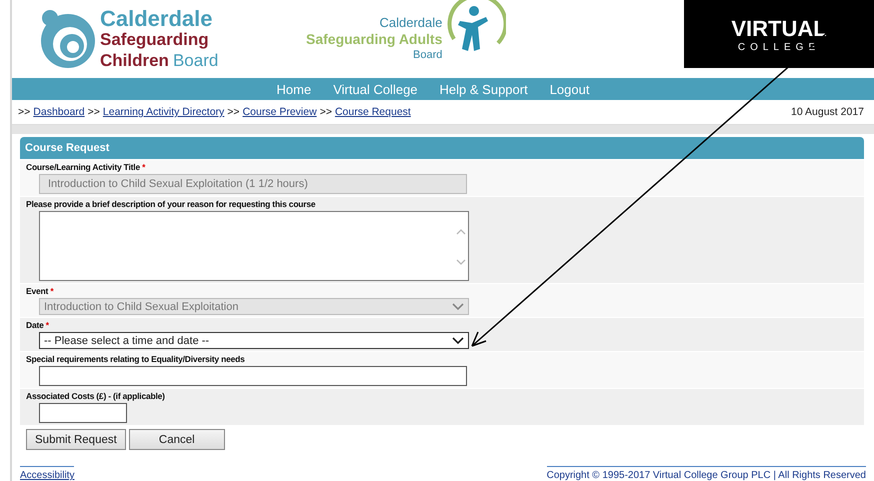 The width and height of the screenshot is (874, 481). What do you see at coordinates (38, 325) in the screenshot?
I see `field-label: Date *` at bounding box center [38, 325].